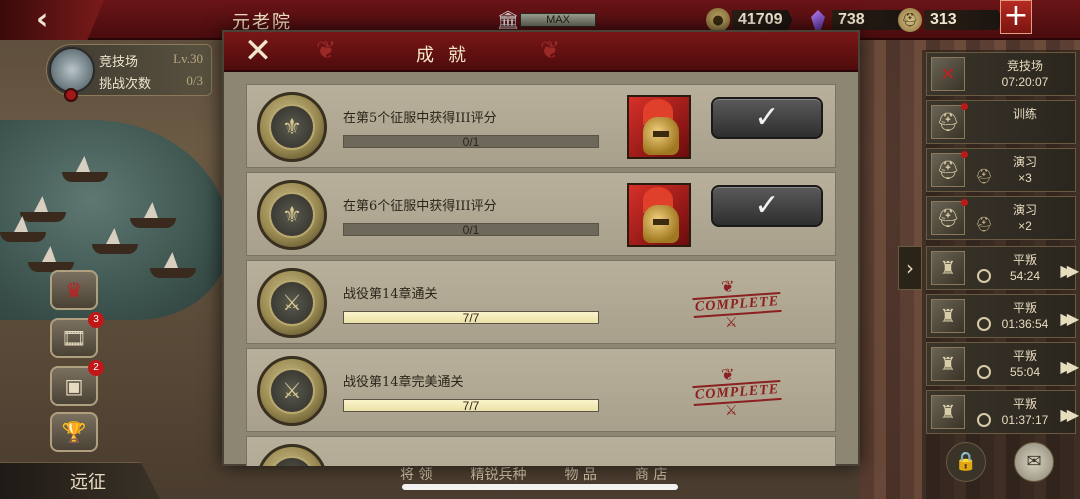 The image size is (1080, 499). I want to click on max-level-bar: MAX, so click(558, 20).